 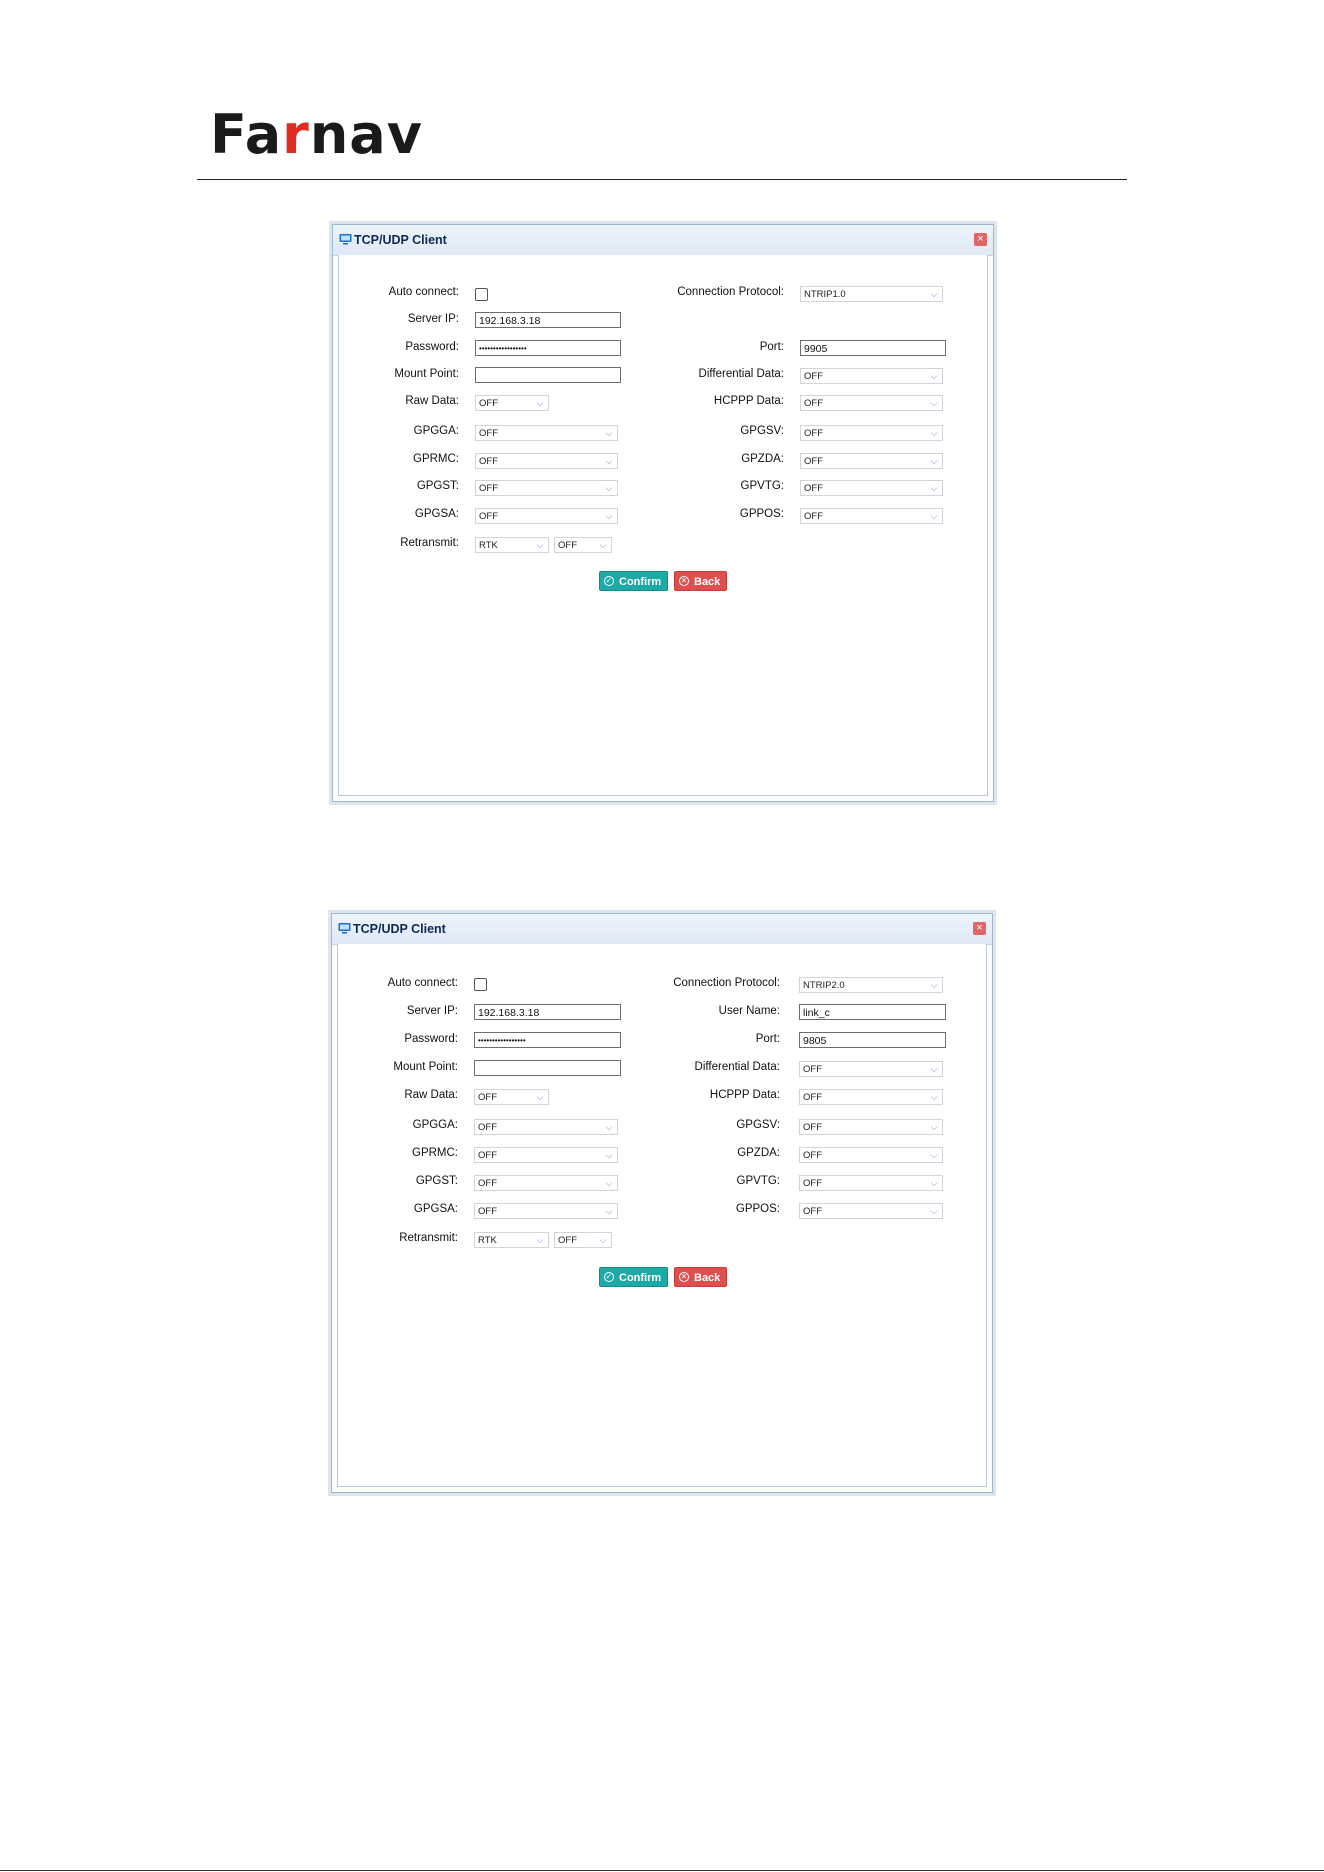 What do you see at coordinates (873, 348) in the screenshot?
I see `port-input: 9905` at bounding box center [873, 348].